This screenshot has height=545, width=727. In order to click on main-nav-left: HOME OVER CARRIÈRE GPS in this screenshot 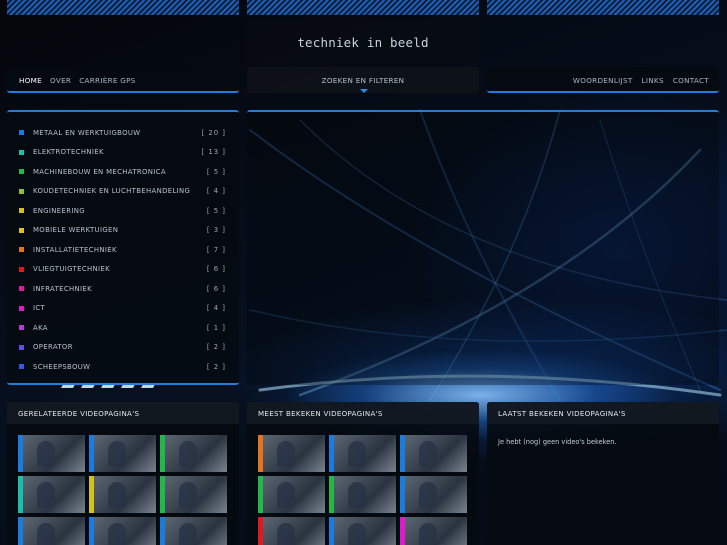, I will do `click(123, 80)`.